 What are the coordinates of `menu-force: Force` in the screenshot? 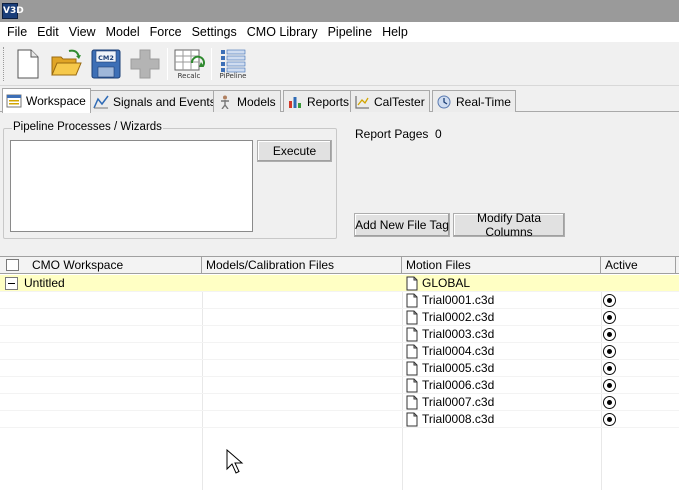 It's located at (166, 32).